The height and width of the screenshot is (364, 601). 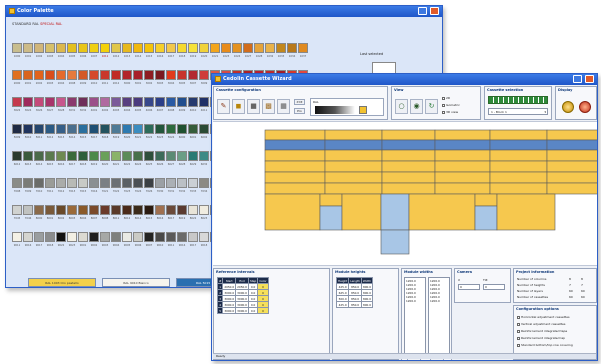 I want to click on view-option-3: 3D view, so click(x=450, y=112).